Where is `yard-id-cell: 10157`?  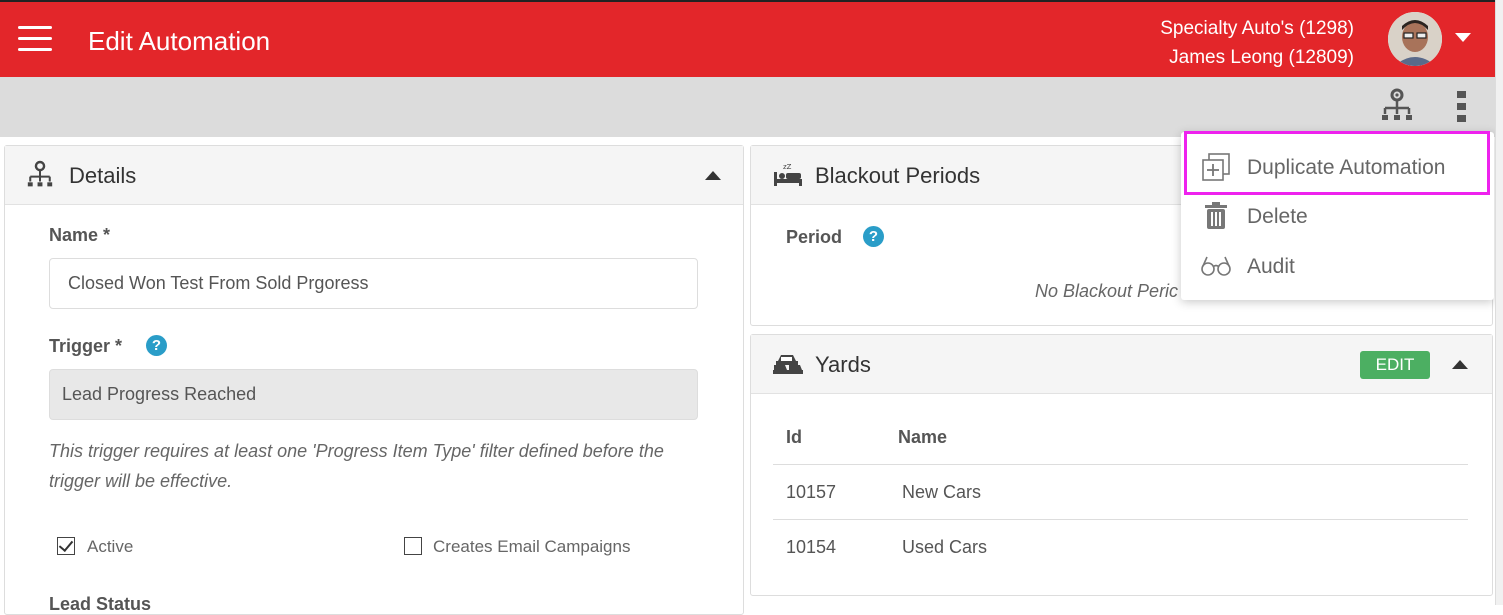 yard-id-cell: 10157 is located at coordinates (811, 492).